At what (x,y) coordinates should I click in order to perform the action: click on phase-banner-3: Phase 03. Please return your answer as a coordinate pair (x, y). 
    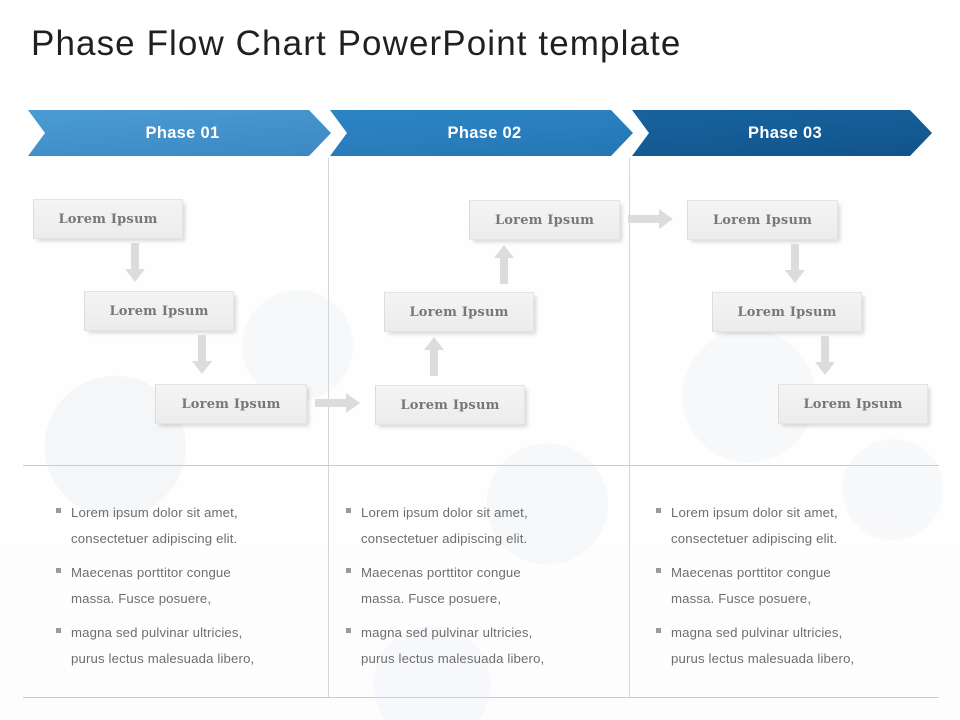
    Looking at the image, I should click on (782, 133).